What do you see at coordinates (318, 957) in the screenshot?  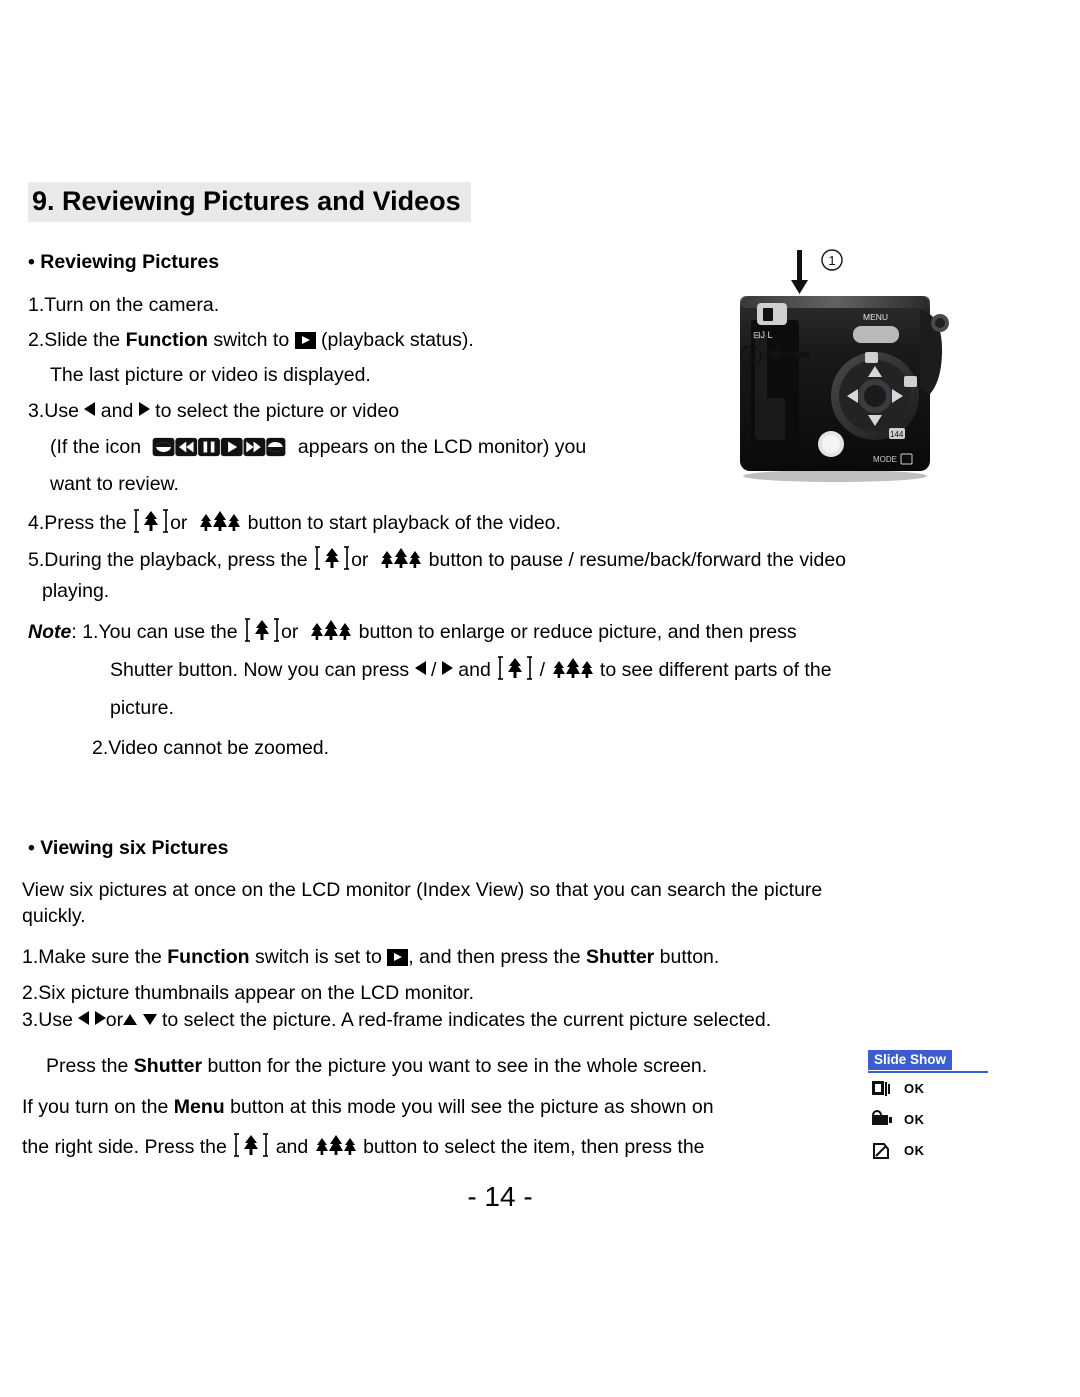 I see `v-s1-c: switch is set to` at bounding box center [318, 957].